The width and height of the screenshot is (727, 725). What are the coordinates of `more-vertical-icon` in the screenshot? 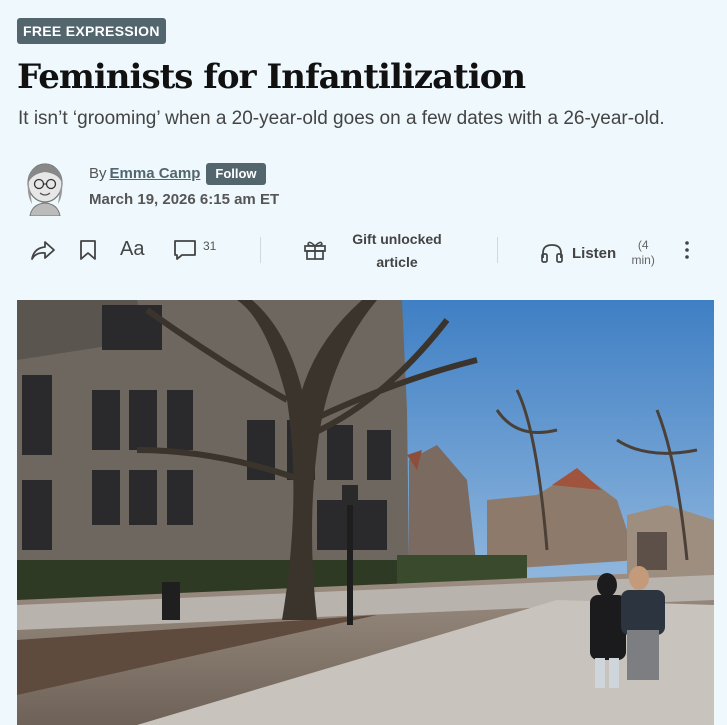 It's located at (687, 250).